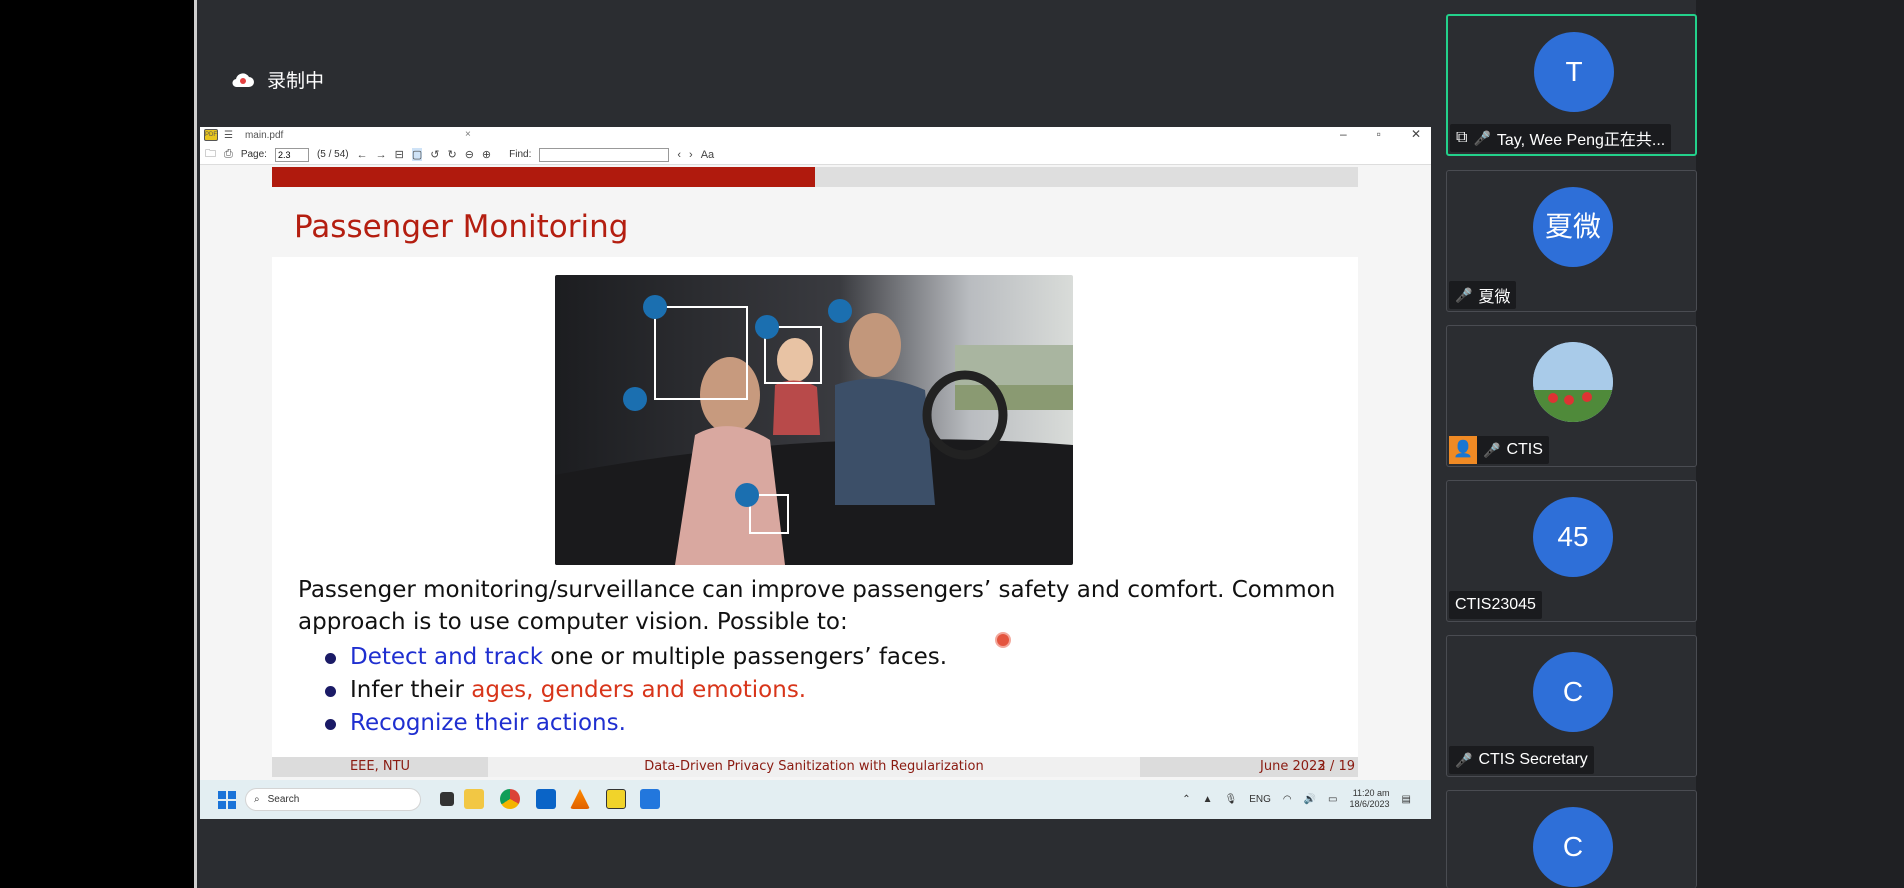 The image size is (1904, 888). Describe the element at coordinates (814, 420) in the screenshot. I see `passenger-monitoring-photo` at that location.